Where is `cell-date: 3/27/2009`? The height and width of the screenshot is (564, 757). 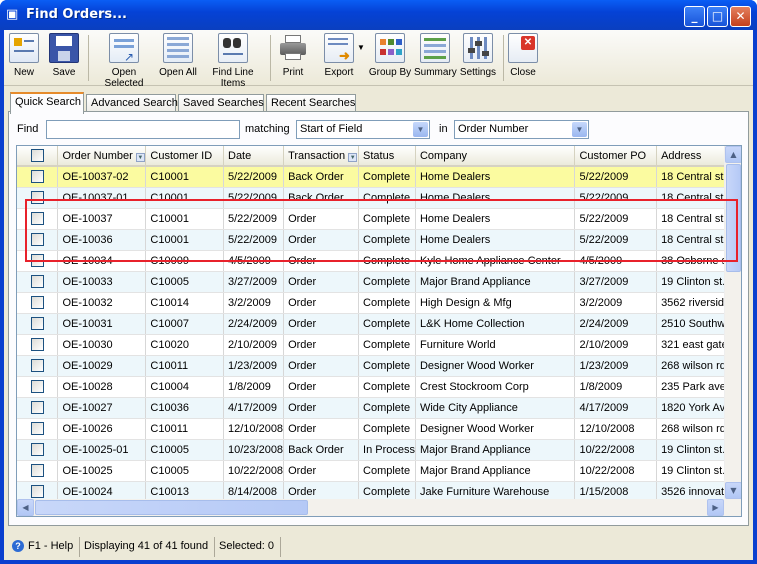
cell-date: 3/27/2009 is located at coordinates (254, 282).